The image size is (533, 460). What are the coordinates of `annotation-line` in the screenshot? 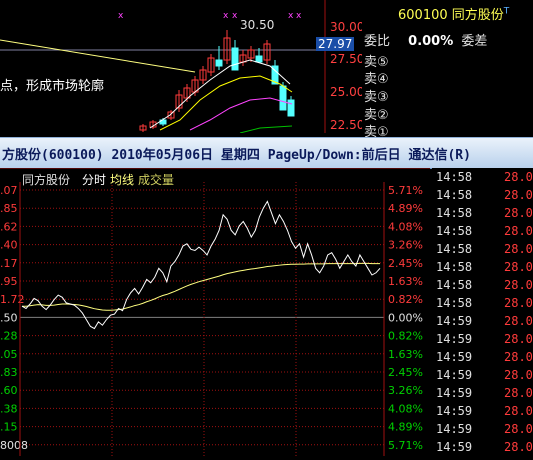 It's located at (98, 56).